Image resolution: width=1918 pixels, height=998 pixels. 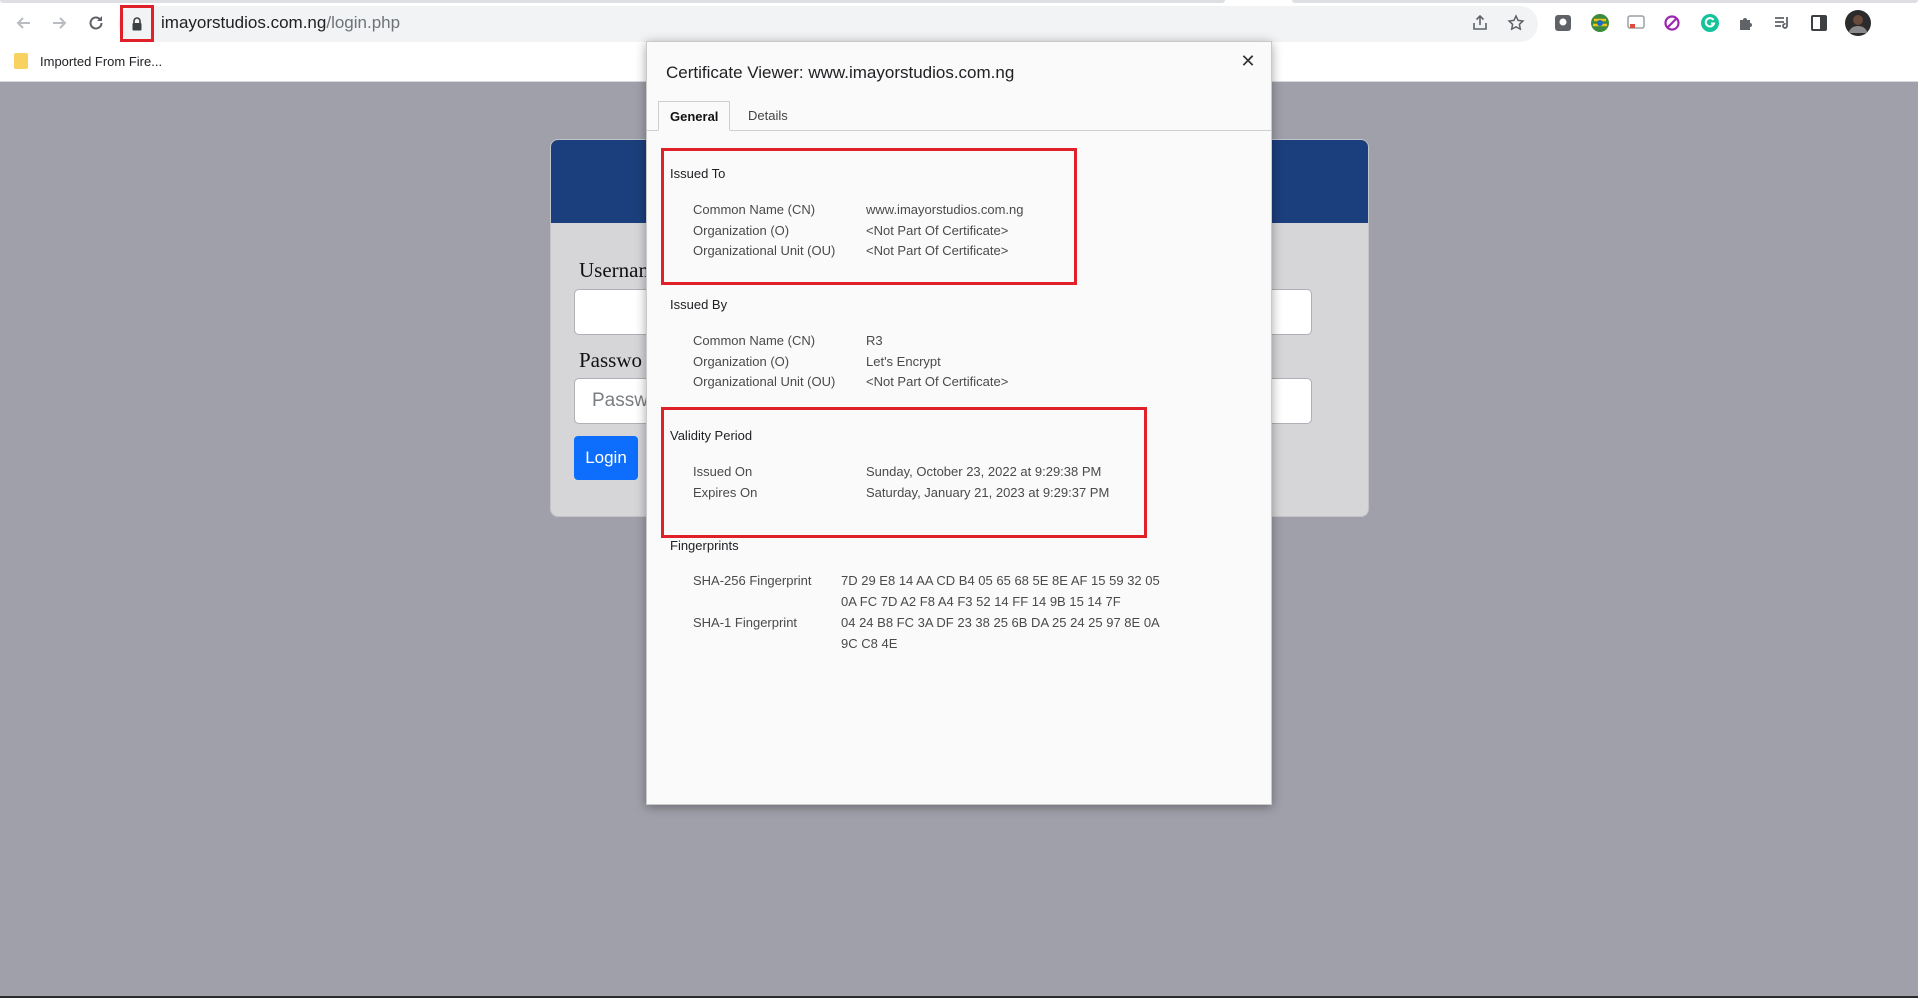 I want to click on folder-icon, so click(x=21, y=61).